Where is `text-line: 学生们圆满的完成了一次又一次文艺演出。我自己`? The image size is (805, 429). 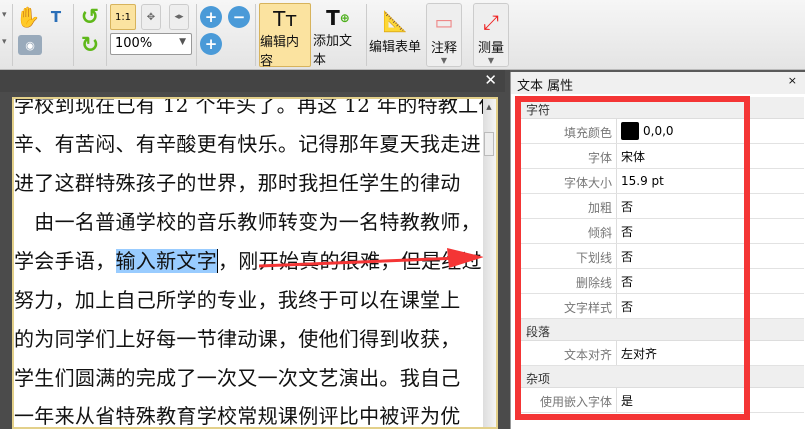 text-line: 学生们圆满的完成了一次又一次文艺演出。我自己 is located at coordinates (237, 378).